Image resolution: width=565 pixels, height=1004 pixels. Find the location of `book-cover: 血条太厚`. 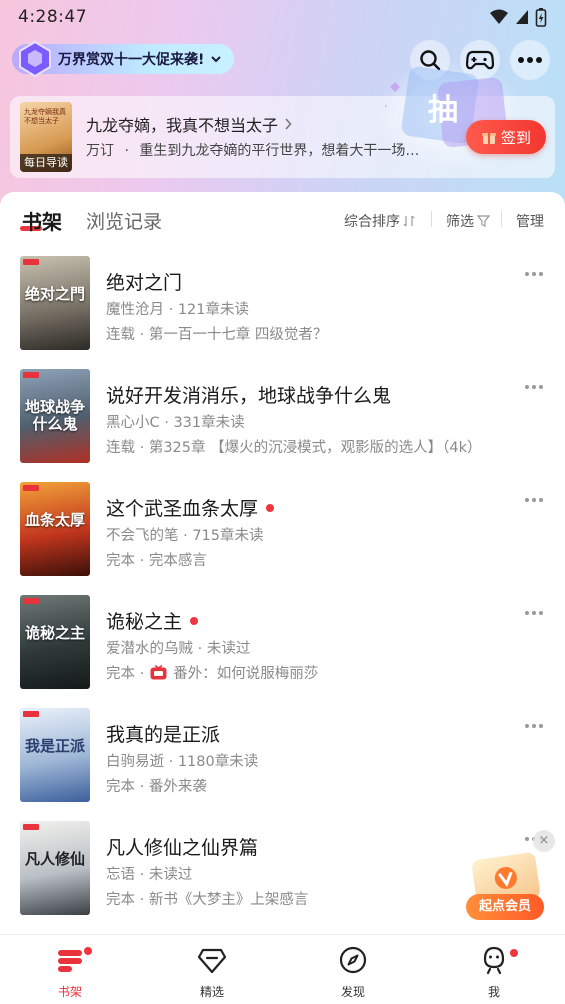

book-cover: 血条太厚 is located at coordinates (55, 529).